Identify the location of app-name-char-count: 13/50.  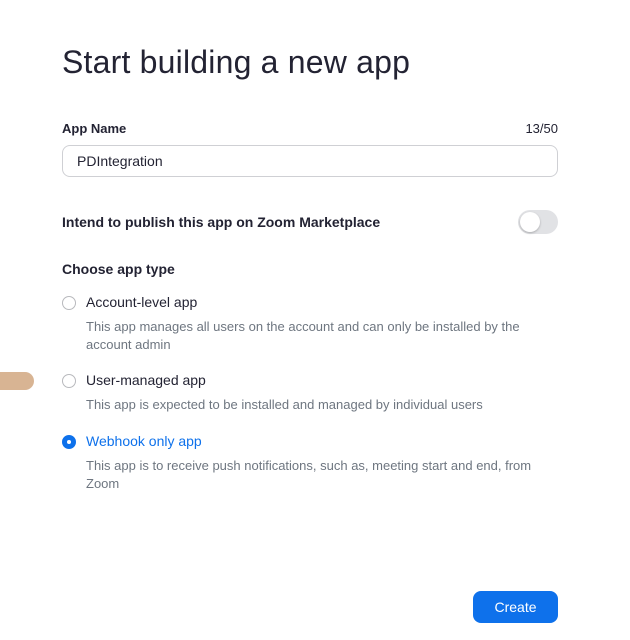
(541, 128).